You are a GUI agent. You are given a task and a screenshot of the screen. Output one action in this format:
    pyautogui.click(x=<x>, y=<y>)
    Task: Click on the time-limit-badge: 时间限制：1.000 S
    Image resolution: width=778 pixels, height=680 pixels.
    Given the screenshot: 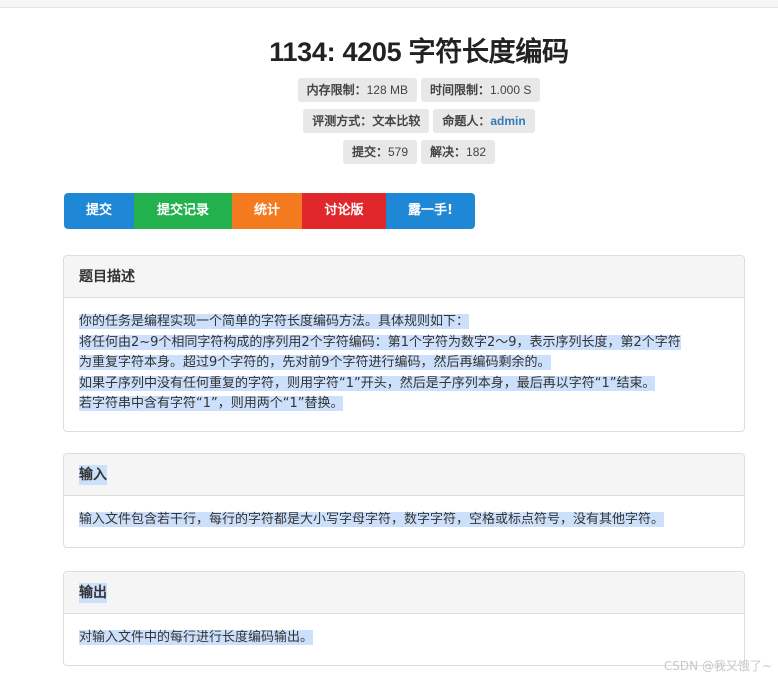 What is the action you would take?
    pyautogui.click(x=480, y=90)
    